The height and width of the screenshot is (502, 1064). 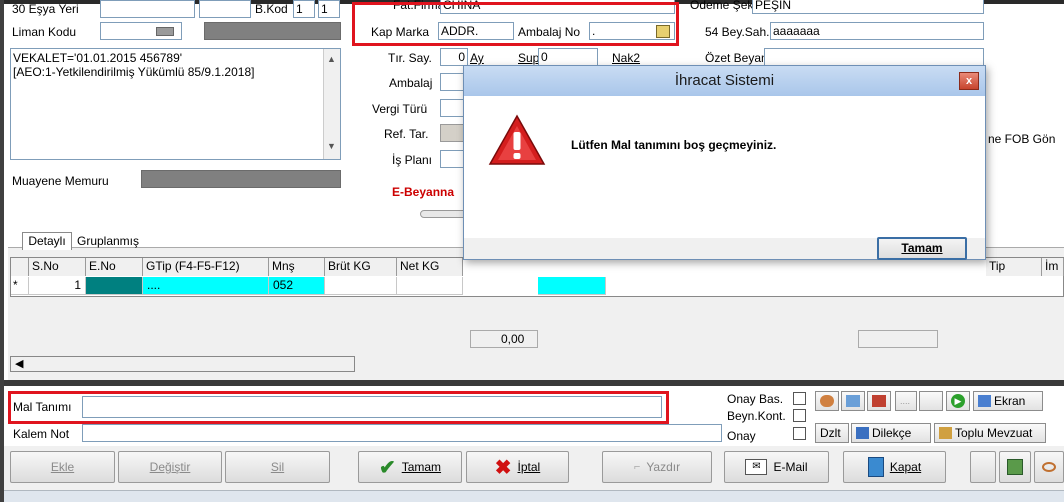 What do you see at coordinates (331, 59) in the screenshot?
I see `scroll-up-icon: ▲` at bounding box center [331, 59].